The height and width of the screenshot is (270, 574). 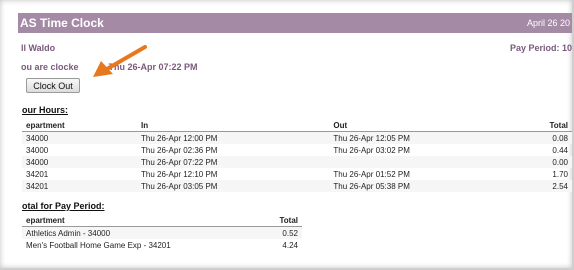 What do you see at coordinates (437, 162) in the screenshot?
I see `row-out` at bounding box center [437, 162].